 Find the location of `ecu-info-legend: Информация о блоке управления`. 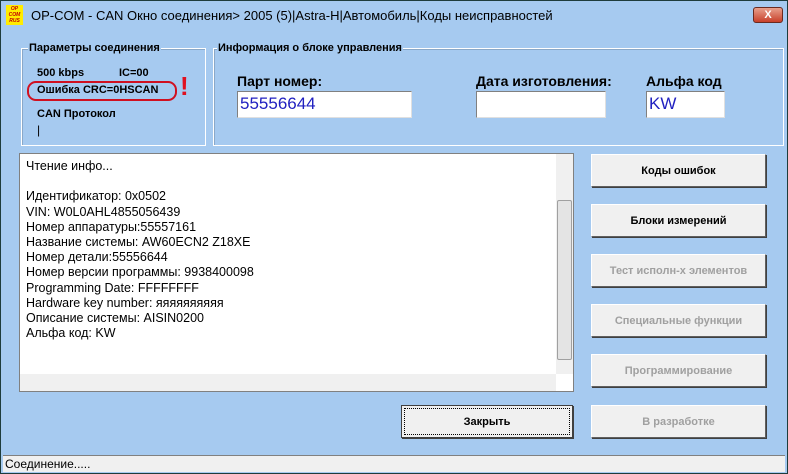

ecu-info-legend: Информация о блоке управления is located at coordinates (310, 48).